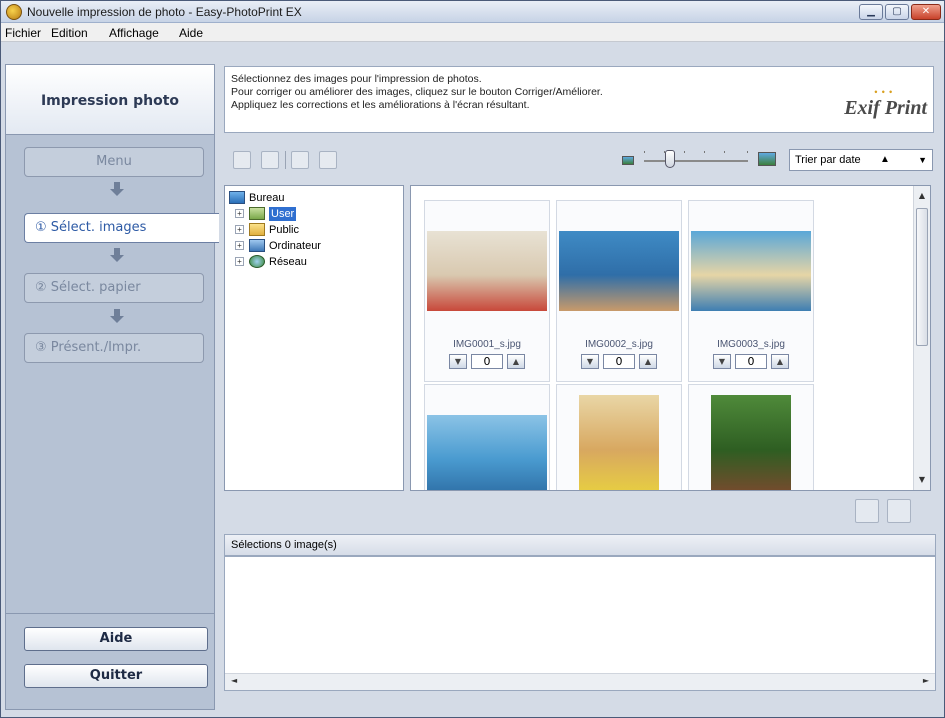 Image resolution: width=945 pixels, height=718 pixels. What do you see at coordinates (288, 262) in the screenshot?
I see `tree-label: Réseau` at bounding box center [288, 262].